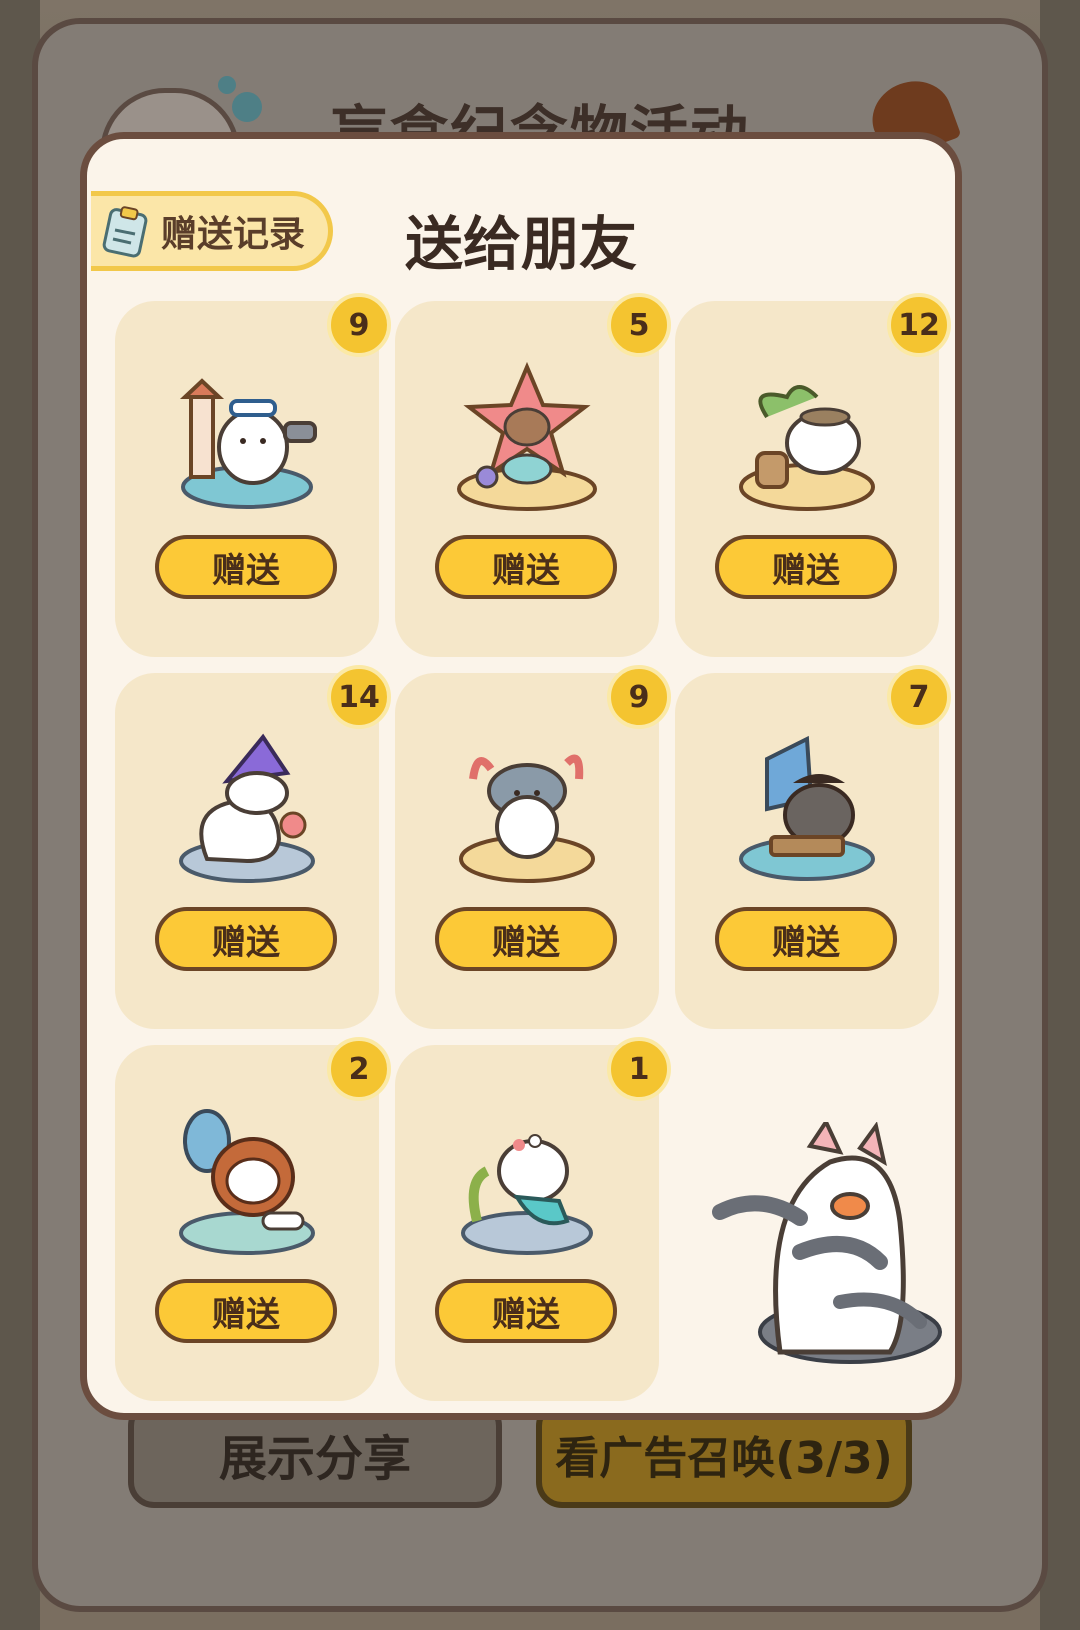 The image size is (1080, 1630). I want to click on count-badge: 7, so click(919, 697).